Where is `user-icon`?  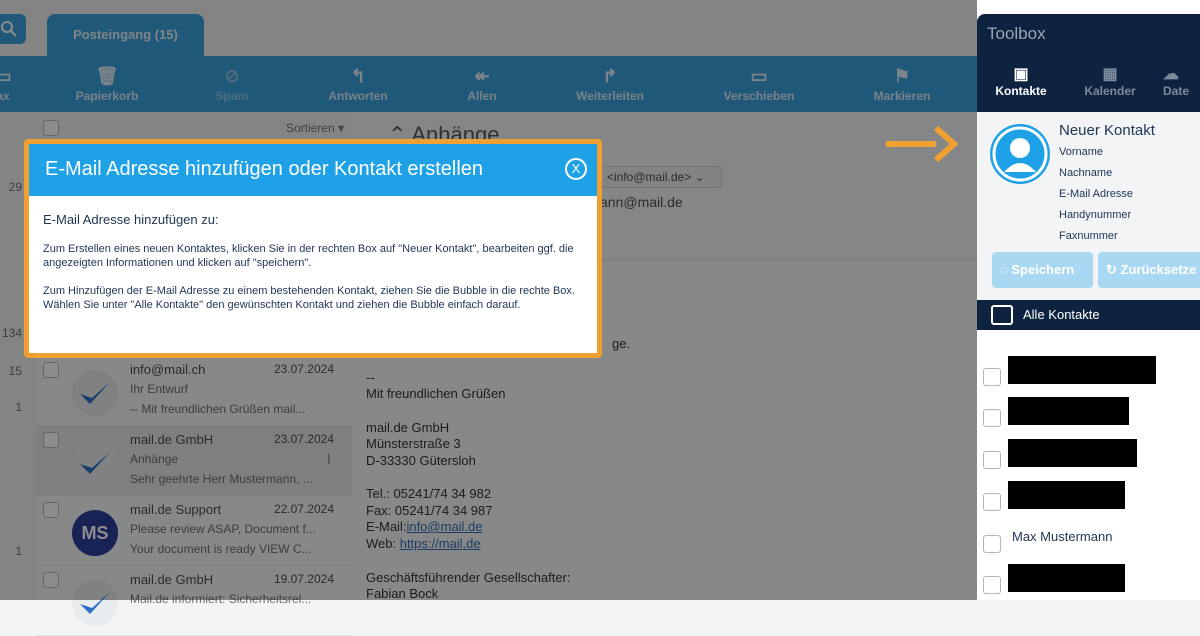 user-icon is located at coordinates (1020, 154).